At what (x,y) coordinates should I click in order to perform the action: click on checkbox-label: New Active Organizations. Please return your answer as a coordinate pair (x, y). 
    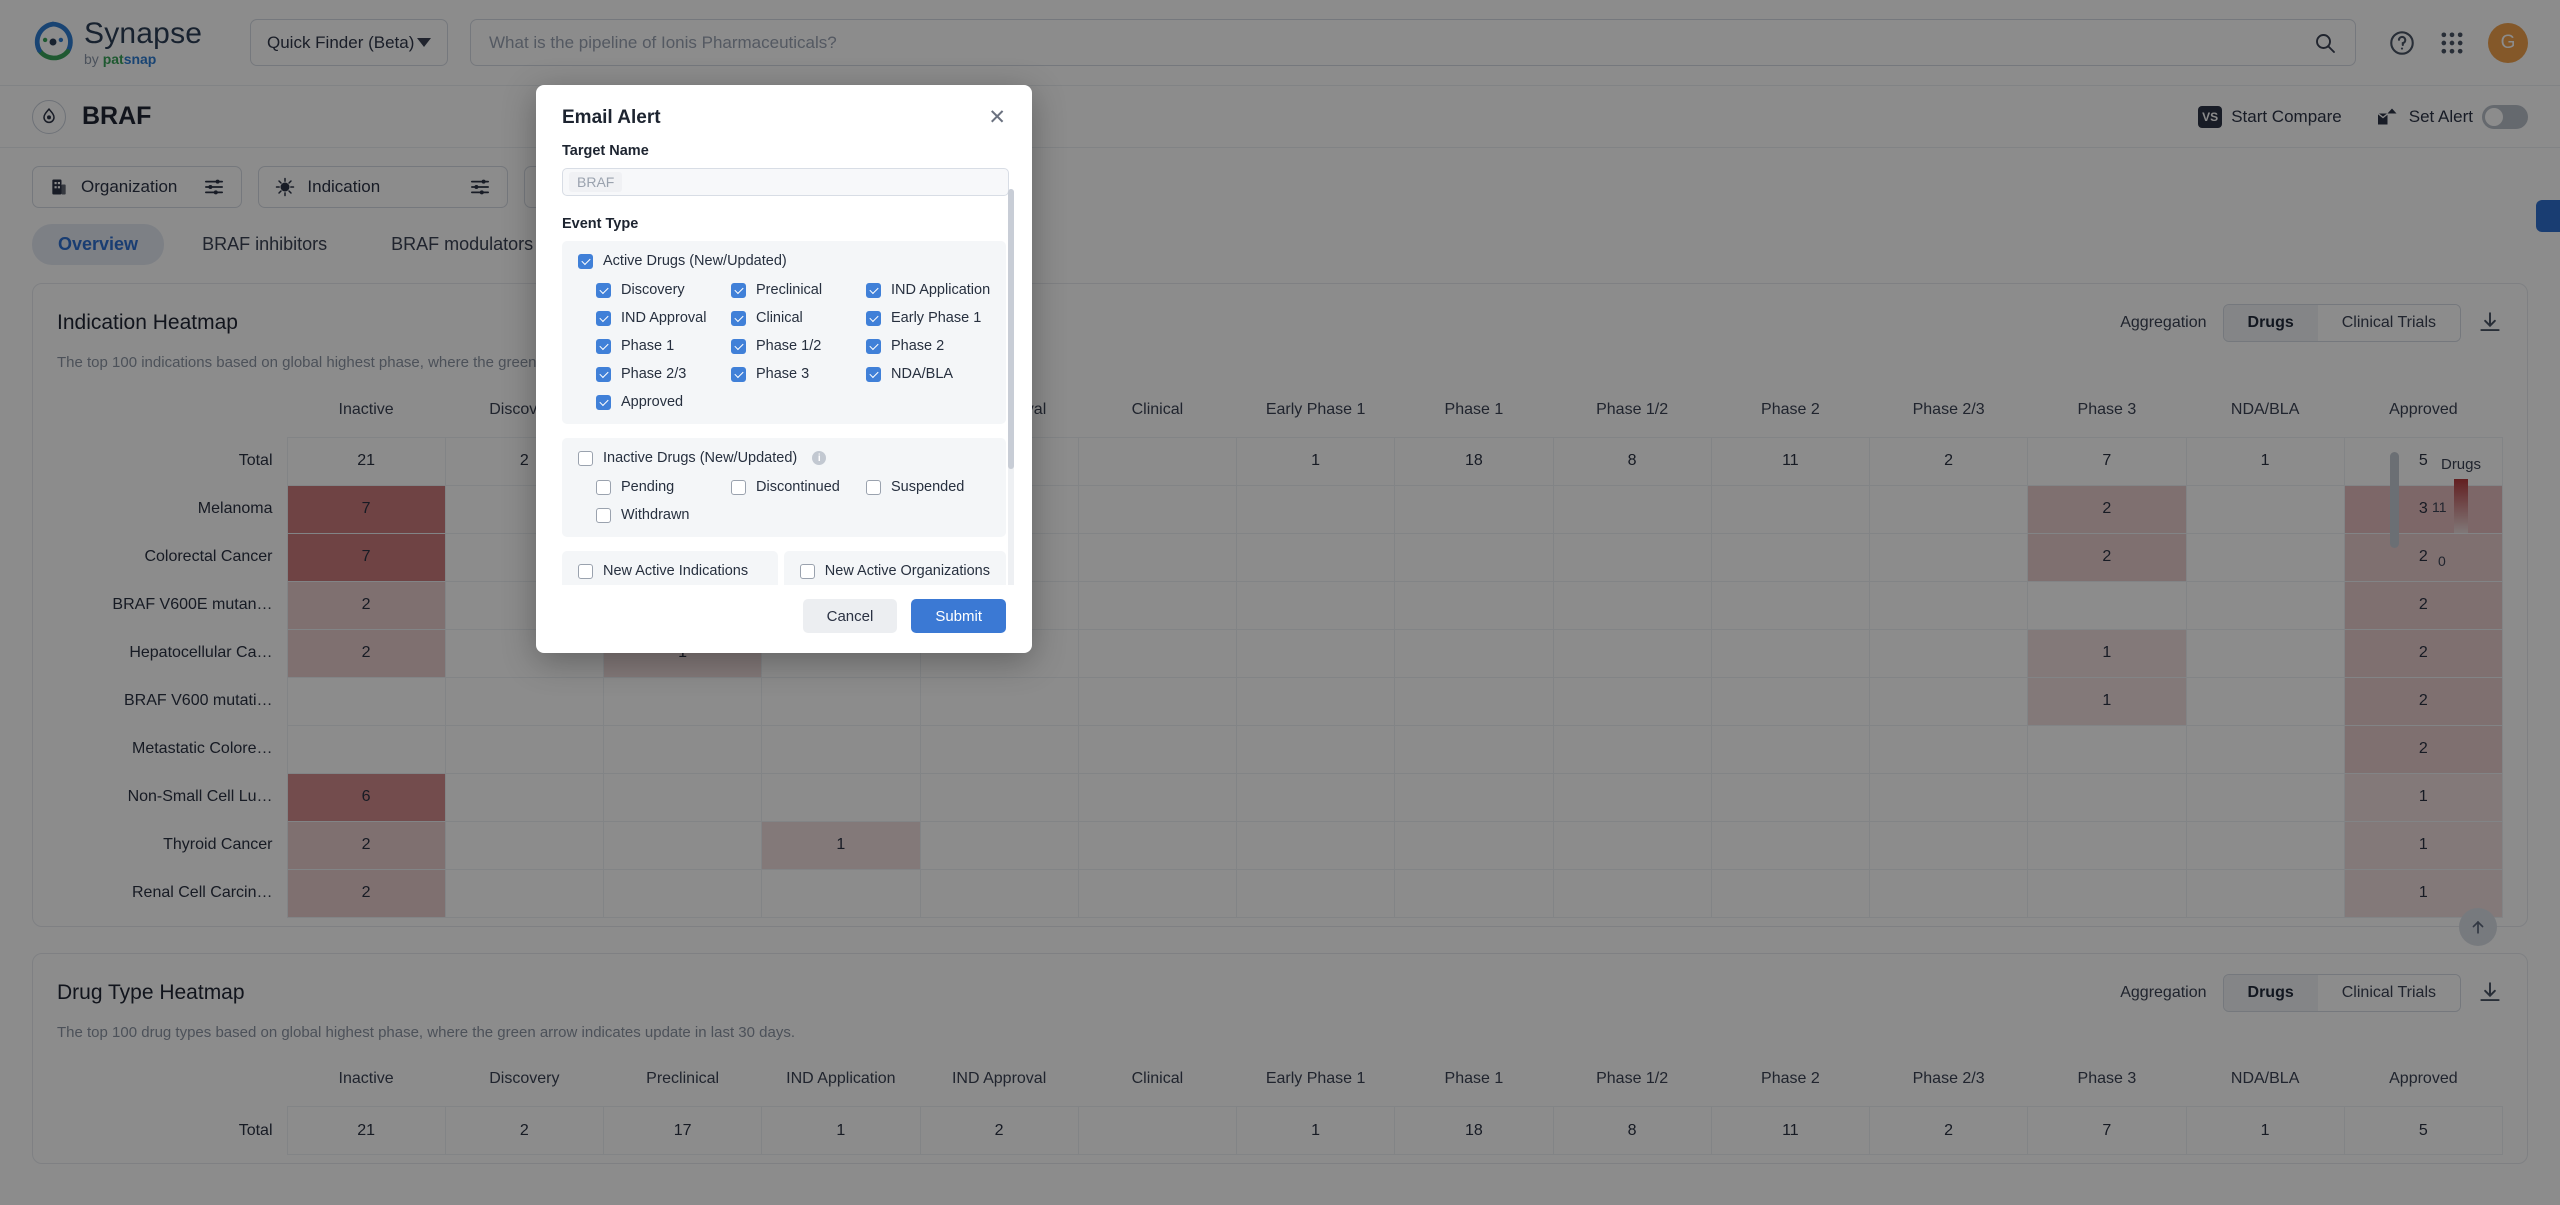
    Looking at the image, I should click on (907, 571).